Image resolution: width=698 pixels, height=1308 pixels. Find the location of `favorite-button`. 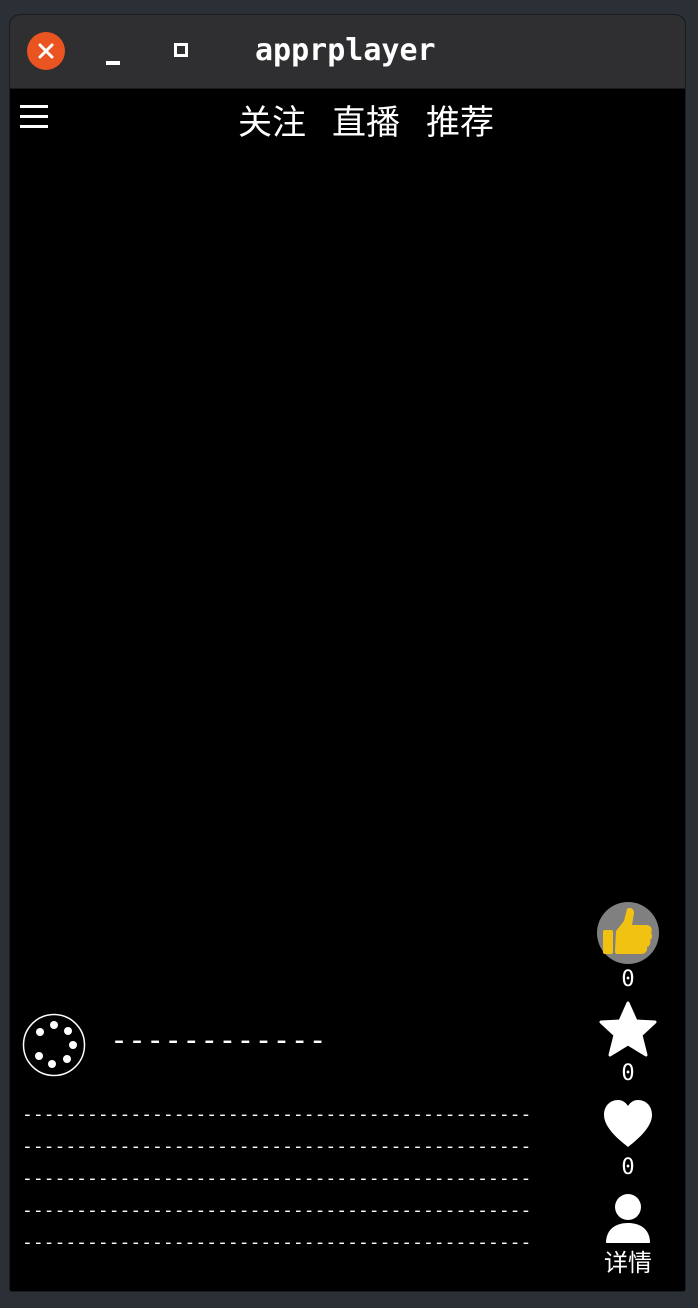

favorite-button is located at coordinates (628, 1032).